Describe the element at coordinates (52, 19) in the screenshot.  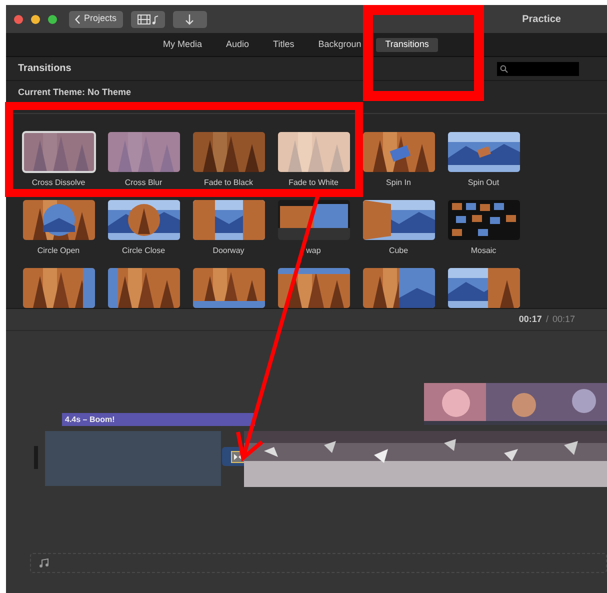
I see `zoom-icon` at that location.